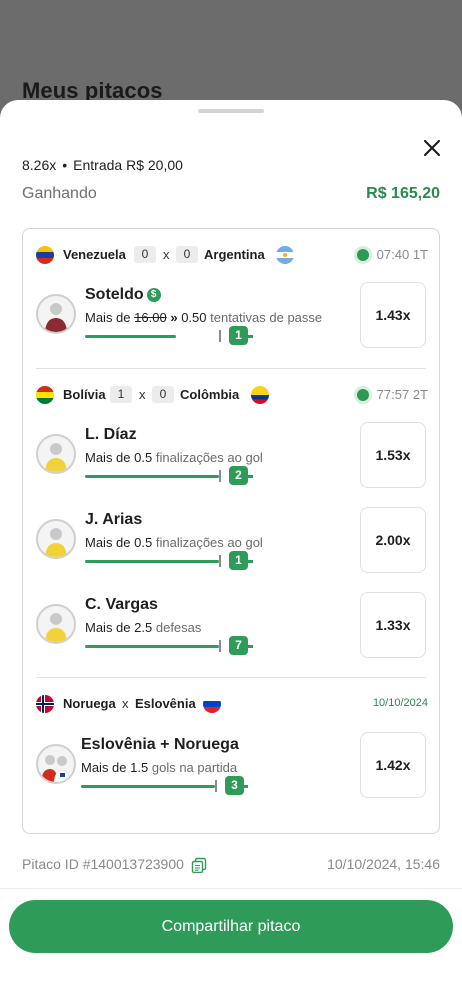 This screenshot has height=1000, width=462. I want to click on player-name: J. Arias, so click(114, 519).